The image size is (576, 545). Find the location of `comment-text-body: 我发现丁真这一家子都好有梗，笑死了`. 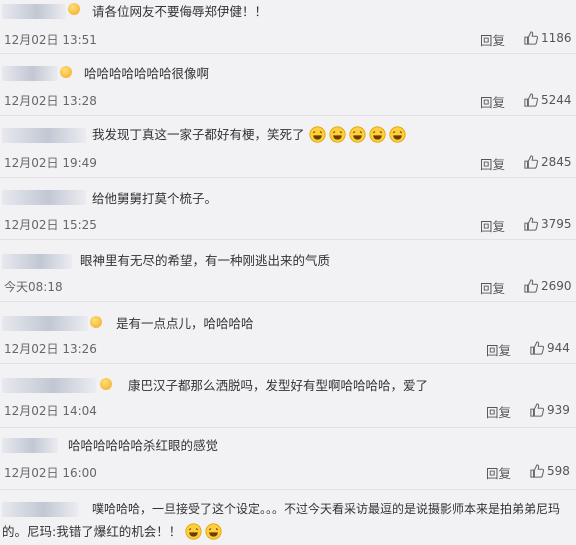

comment-text-body: 我发现丁真这一家子都好有梗，笑死了 is located at coordinates (198, 134).